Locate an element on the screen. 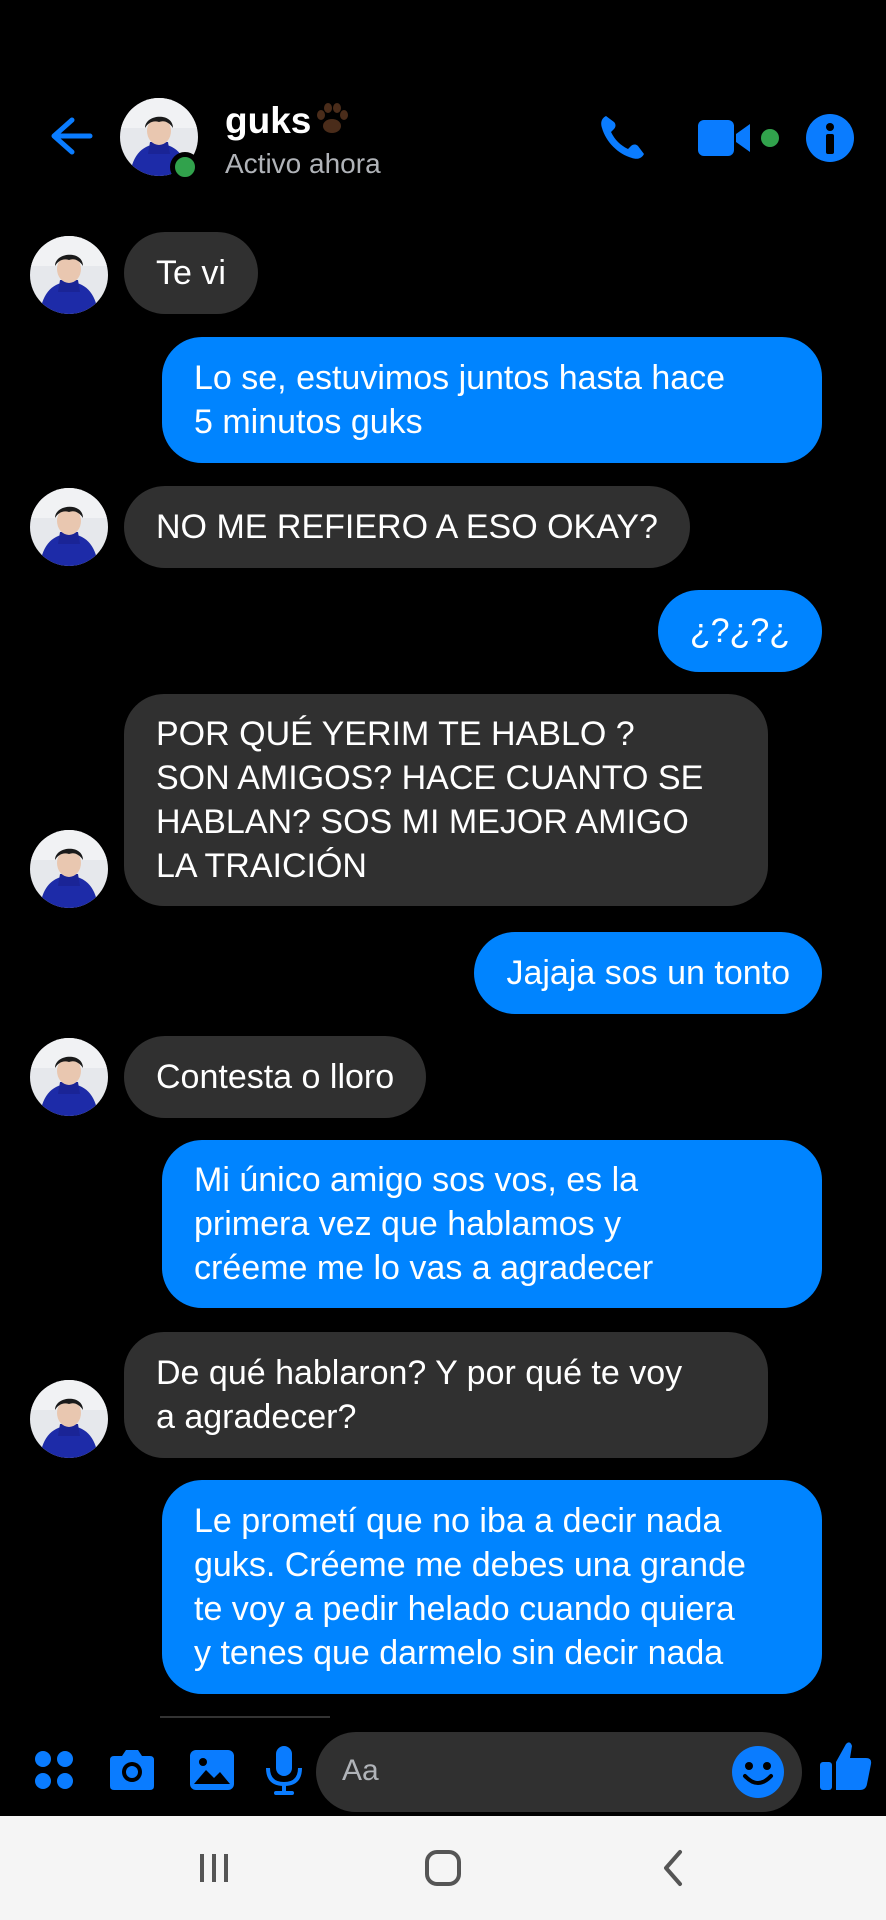 Image resolution: width=886 pixels, height=1920 pixels. contact-status: Activo ahora is located at coordinates (303, 163).